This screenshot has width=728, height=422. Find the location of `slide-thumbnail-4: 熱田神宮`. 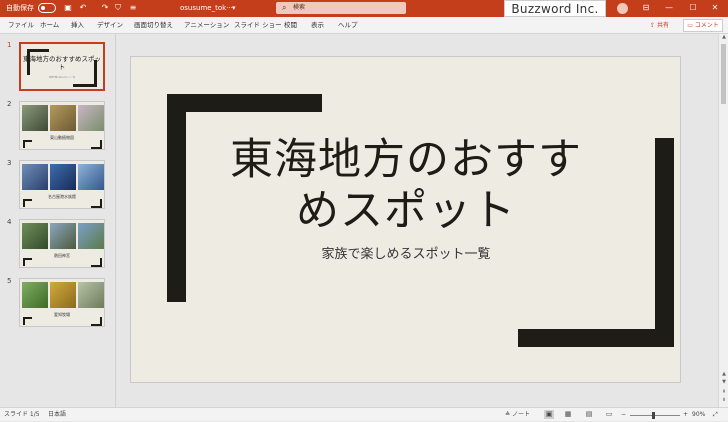

slide-thumbnail-4: 熱田神宮 is located at coordinates (62, 243).